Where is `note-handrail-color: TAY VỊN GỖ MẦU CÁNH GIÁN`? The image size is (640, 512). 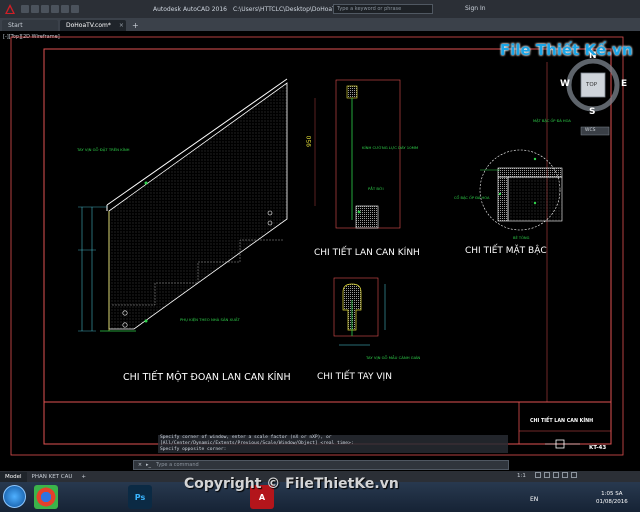
note-handrail-color: TAY VỊN GỖ MẦU CÁNH GIÁN is located at coordinates (393, 357).